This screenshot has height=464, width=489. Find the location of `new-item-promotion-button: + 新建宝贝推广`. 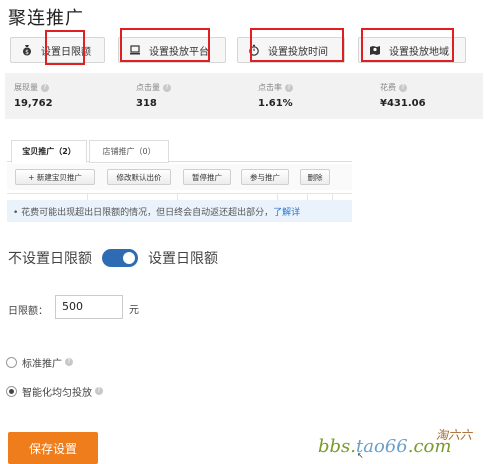

new-item-promotion-button: + 新建宝贝推广 is located at coordinates (55, 177).